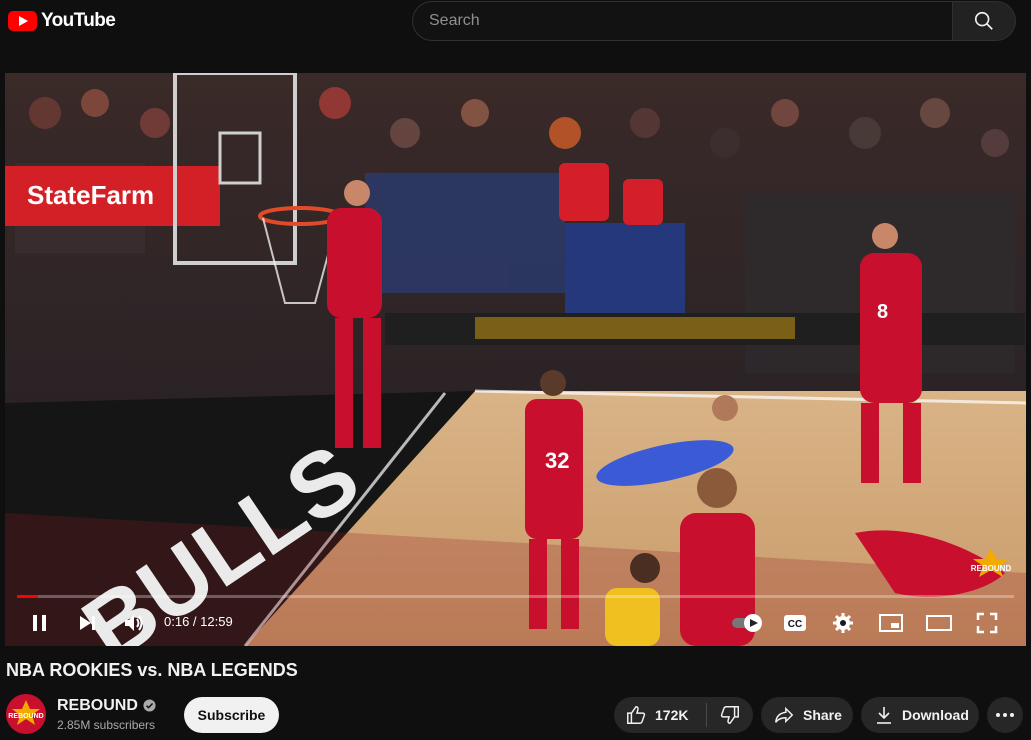  Describe the element at coordinates (22, 21) in the screenshot. I see `youtube-play-icon` at that location.